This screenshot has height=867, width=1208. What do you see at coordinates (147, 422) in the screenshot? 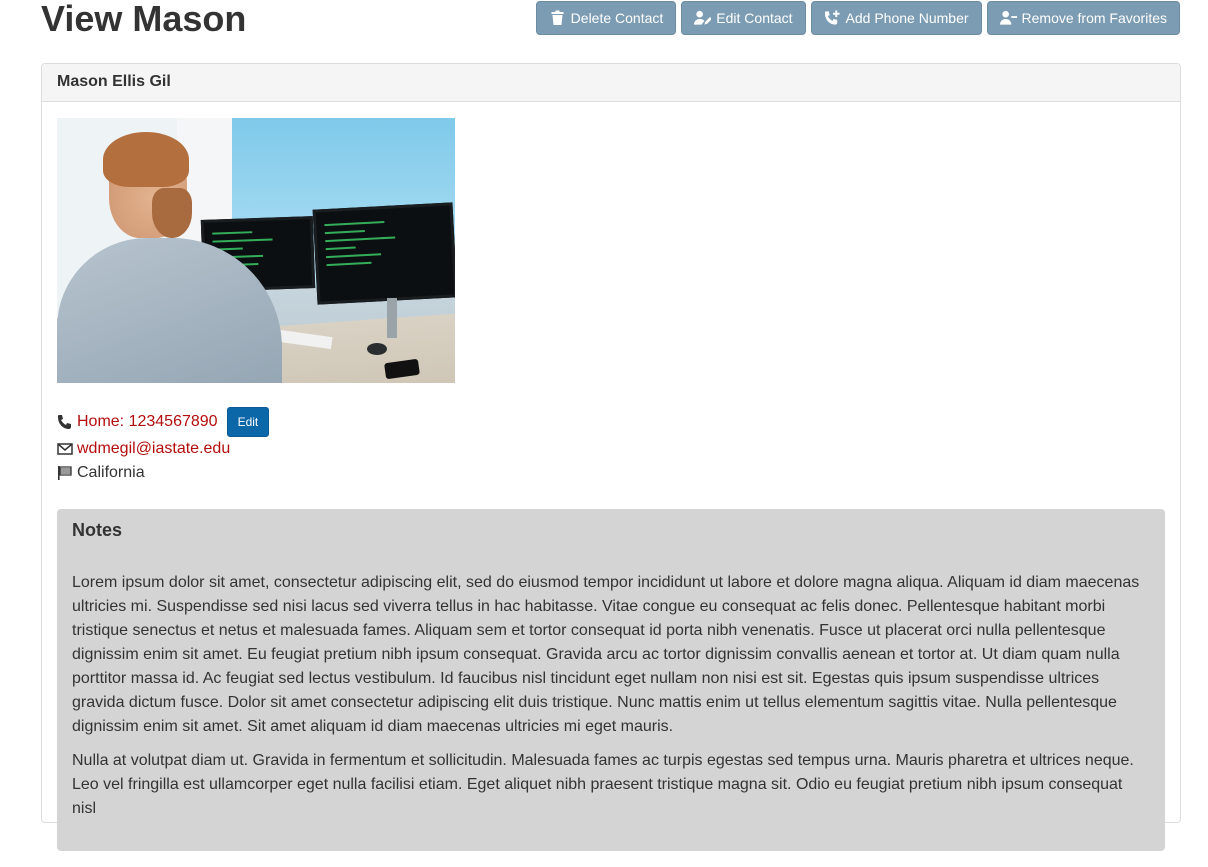
I see `phone-link: Home: 1234567890` at bounding box center [147, 422].